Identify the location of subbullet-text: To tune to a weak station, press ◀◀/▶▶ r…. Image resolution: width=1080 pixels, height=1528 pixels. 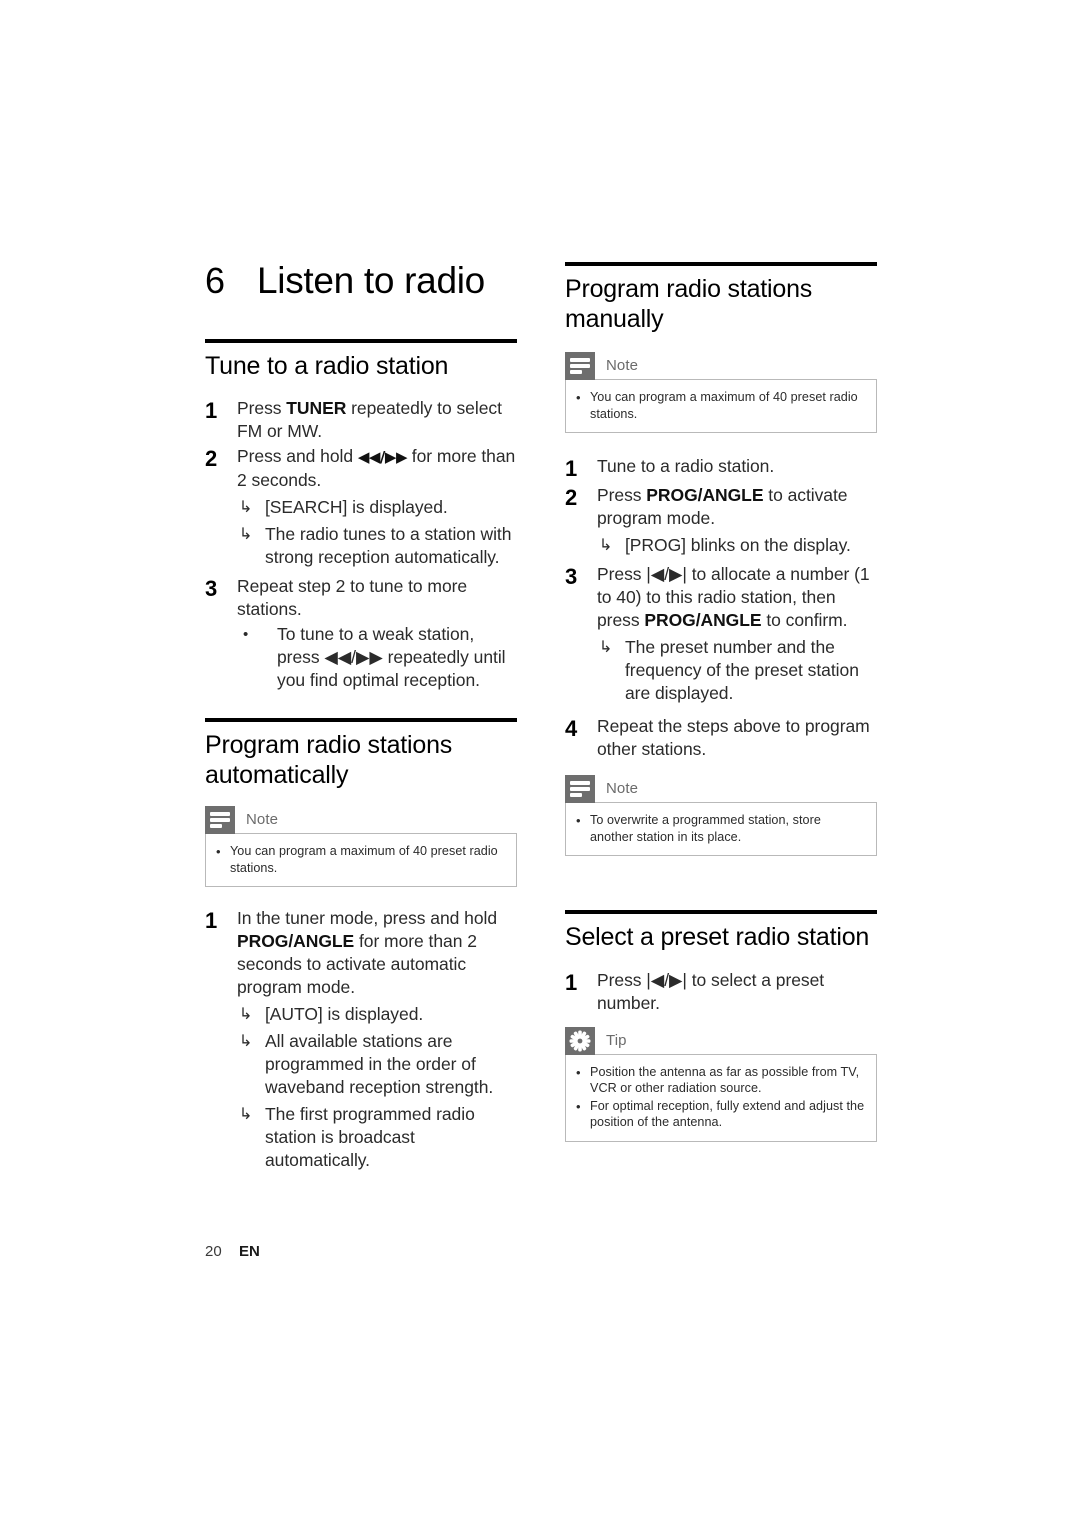
(391, 657).